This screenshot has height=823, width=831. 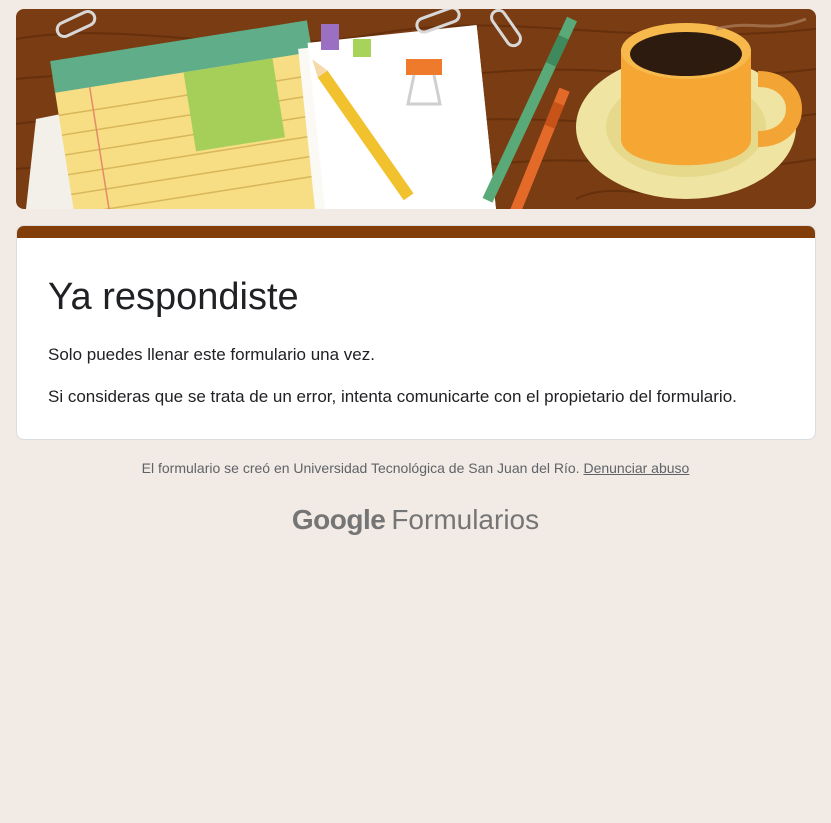 I want to click on page-title: Ya respondiste, so click(x=173, y=297).